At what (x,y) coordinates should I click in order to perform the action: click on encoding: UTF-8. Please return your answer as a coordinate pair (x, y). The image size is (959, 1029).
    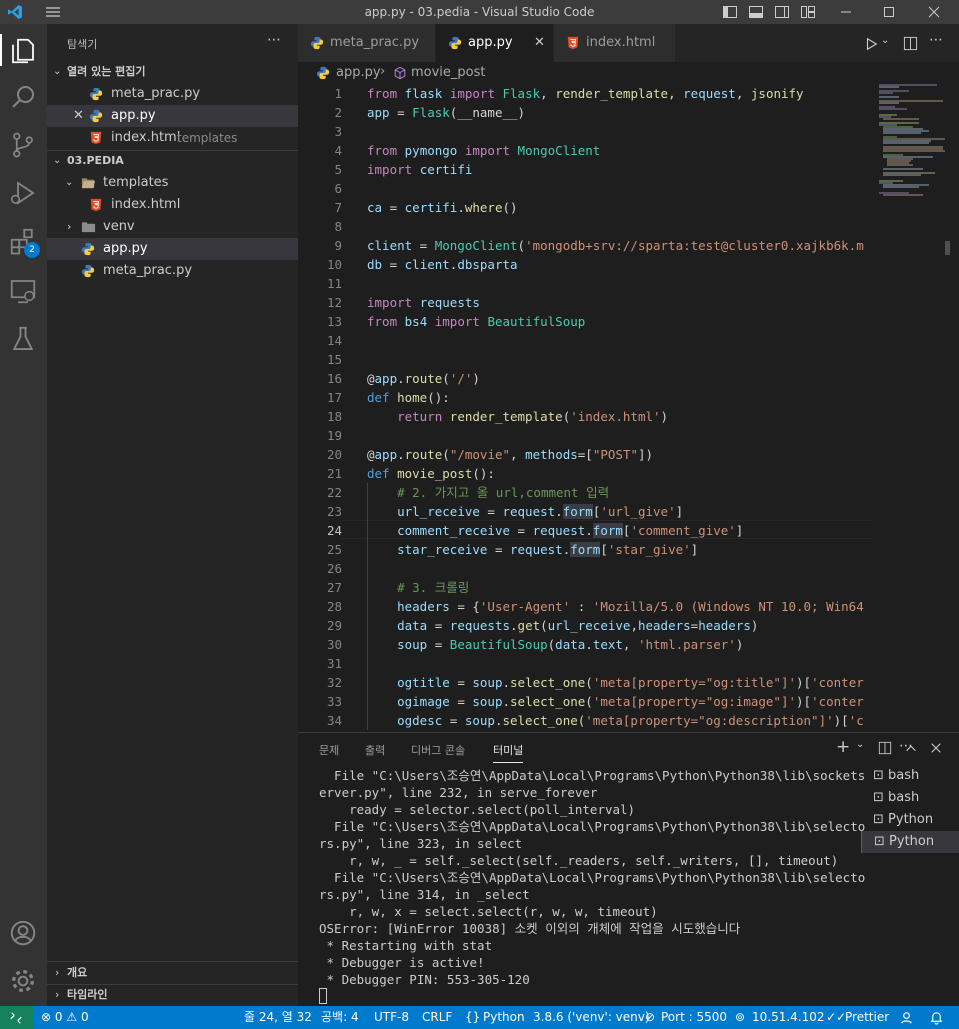
    Looking at the image, I should click on (391, 1017).